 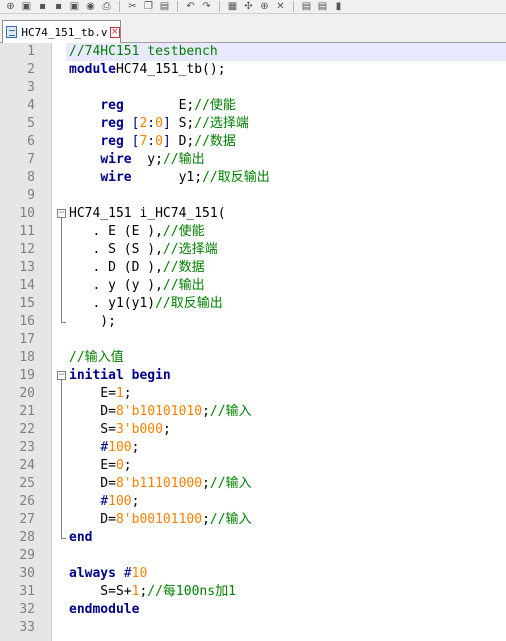 I want to click on code-line: );, so click(x=92, y=322).